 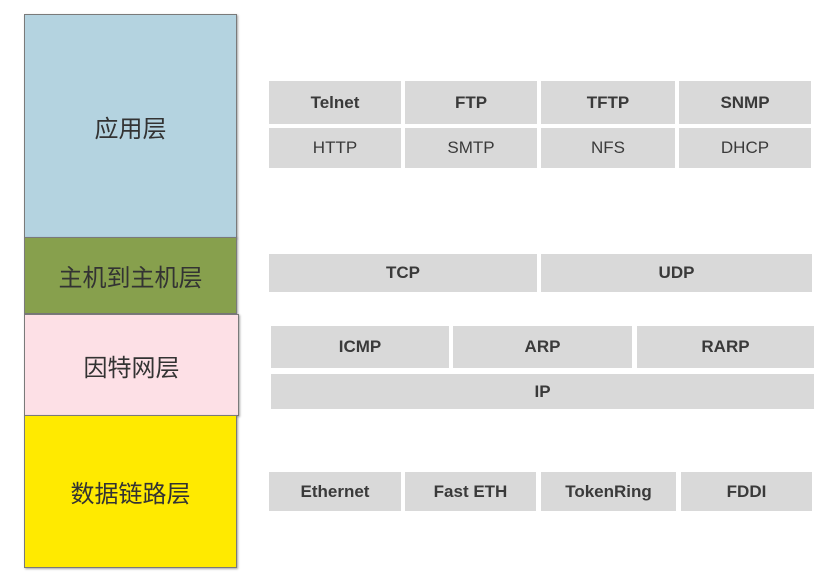 I want to click on layer-datalink: 数据链路层, so click(x=130, y=491).